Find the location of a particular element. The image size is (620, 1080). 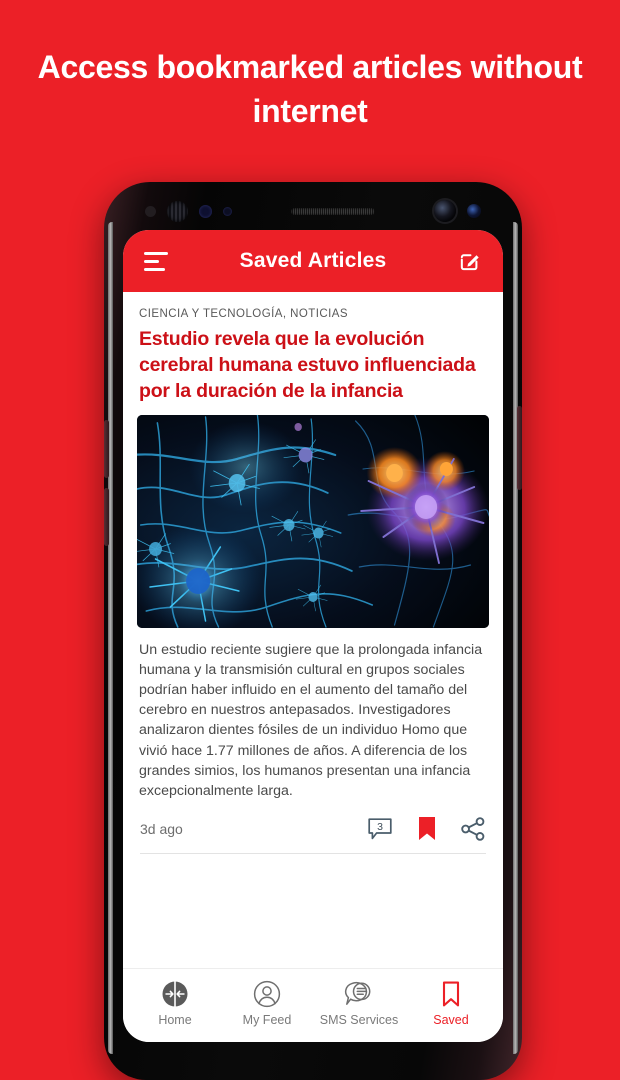

page-title: Saved Articles is located at coordinates (313, 260).